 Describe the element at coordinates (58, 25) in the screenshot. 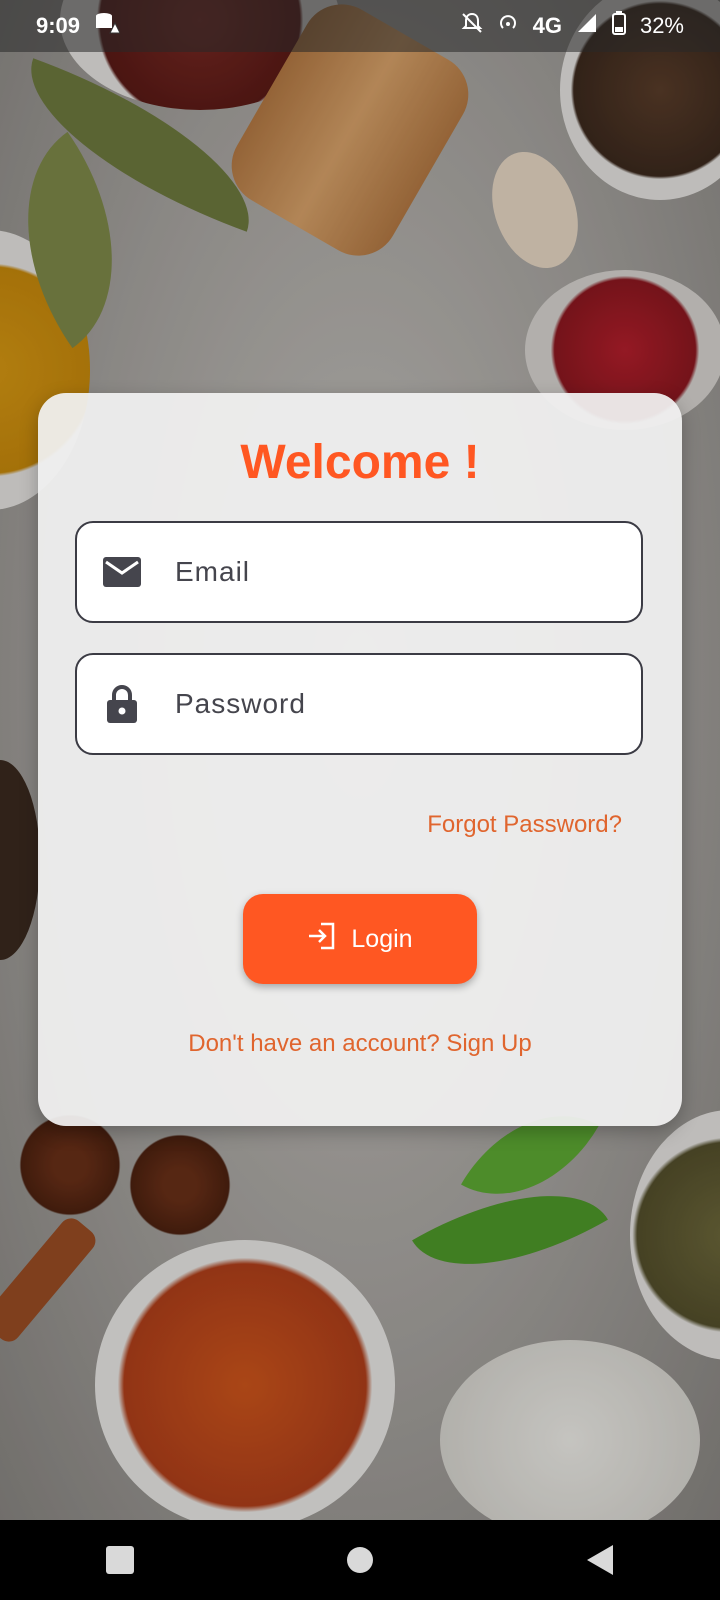

I see `status-time: 9:09` at that location.